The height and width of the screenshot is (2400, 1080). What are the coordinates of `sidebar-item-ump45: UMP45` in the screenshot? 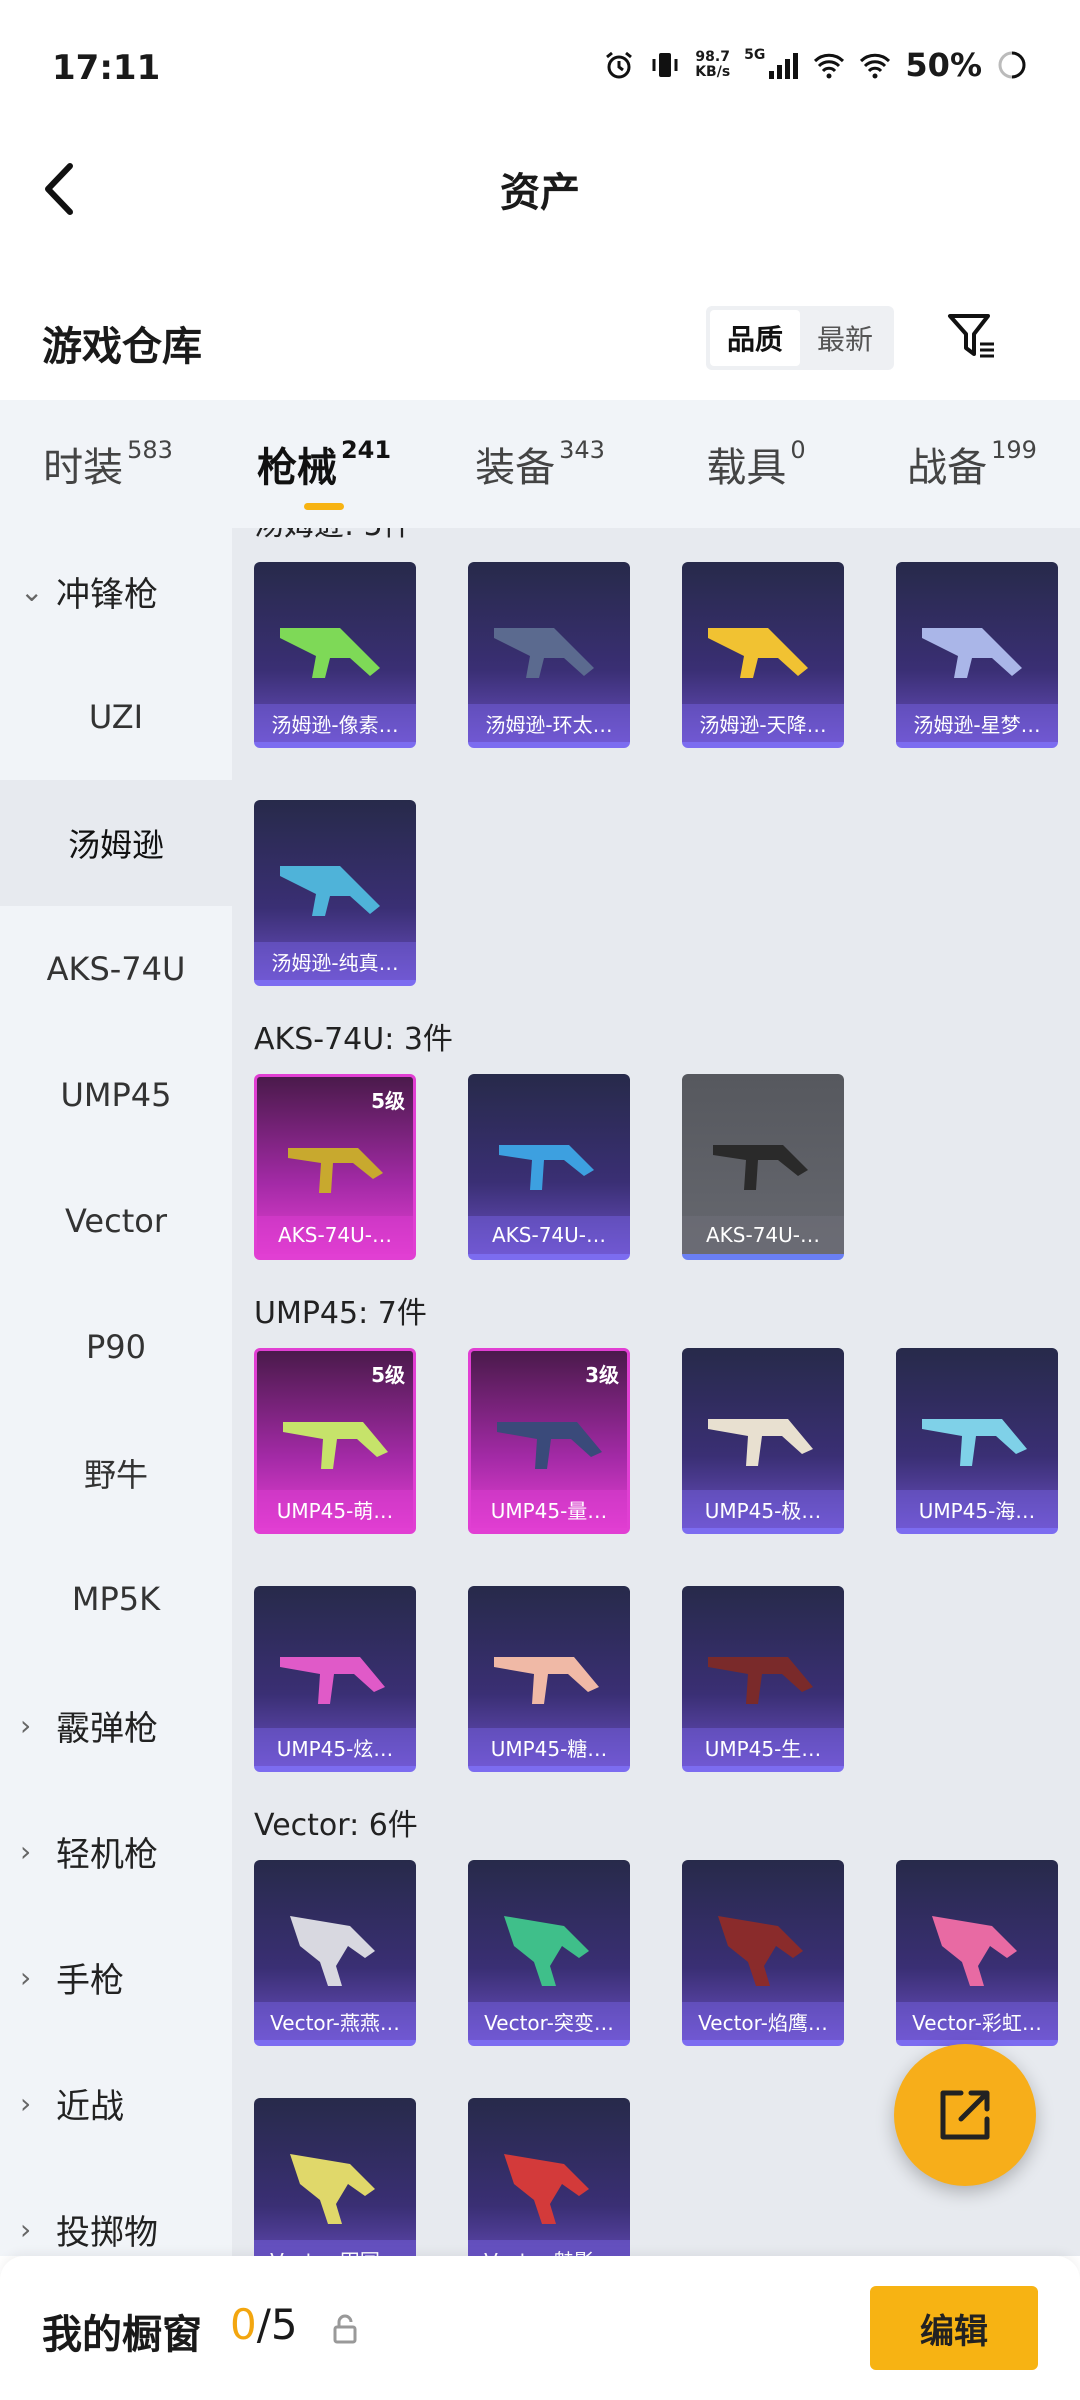 It's located at (116, 1095).